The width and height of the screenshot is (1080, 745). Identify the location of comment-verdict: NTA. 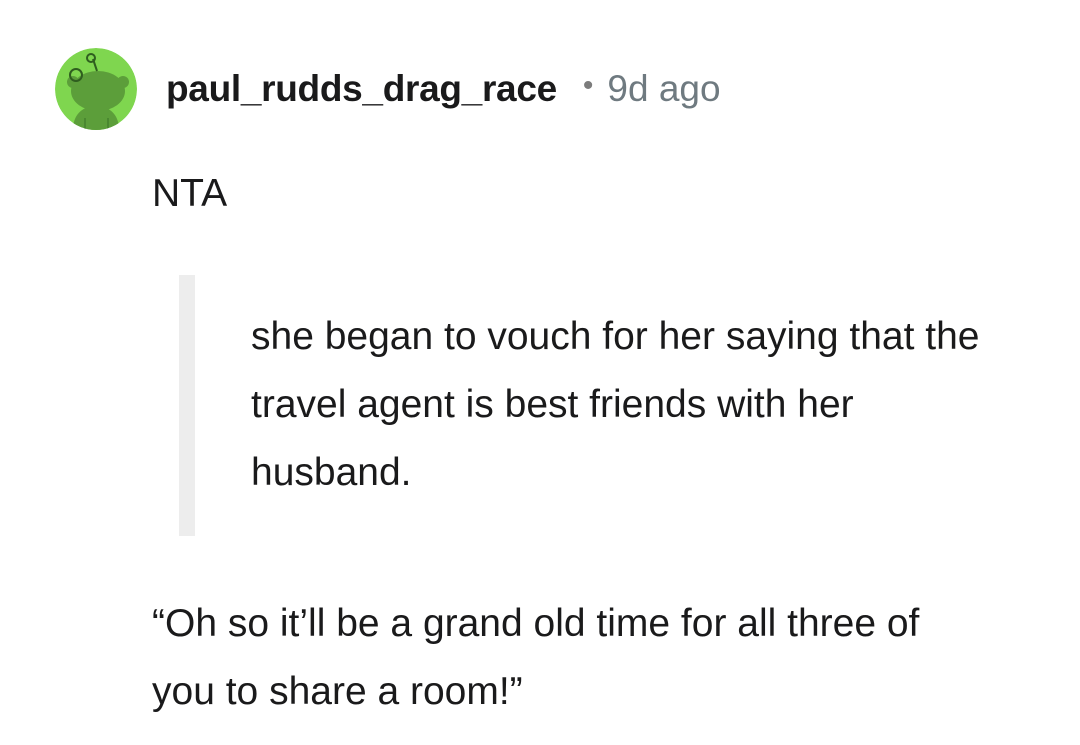
(190, 193).